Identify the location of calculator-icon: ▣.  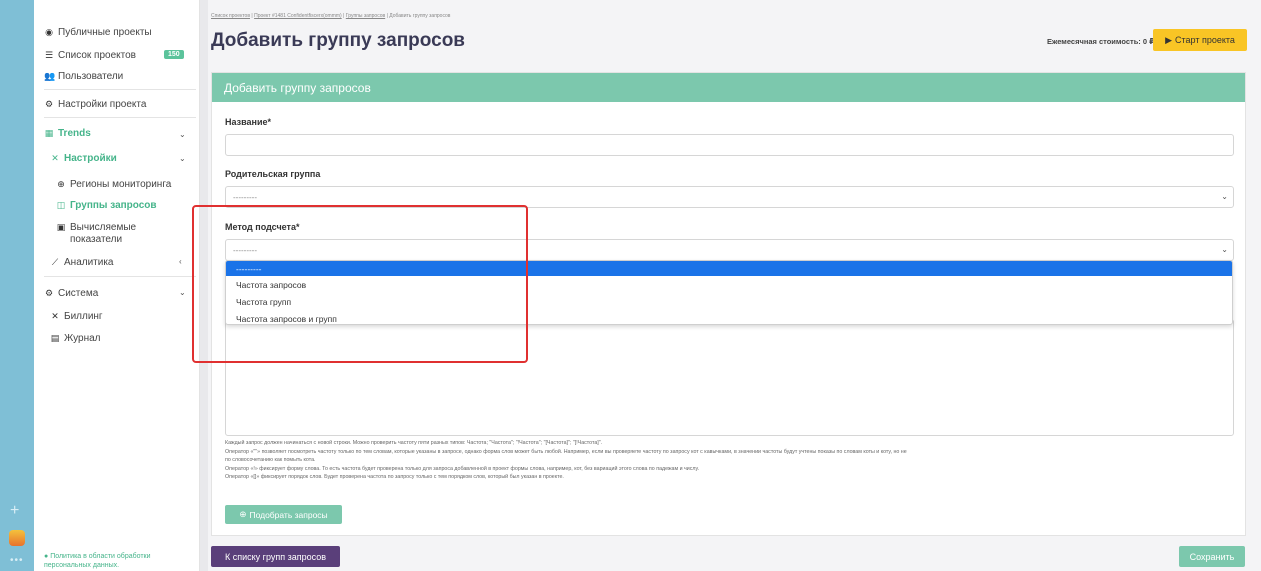
(61, 227).